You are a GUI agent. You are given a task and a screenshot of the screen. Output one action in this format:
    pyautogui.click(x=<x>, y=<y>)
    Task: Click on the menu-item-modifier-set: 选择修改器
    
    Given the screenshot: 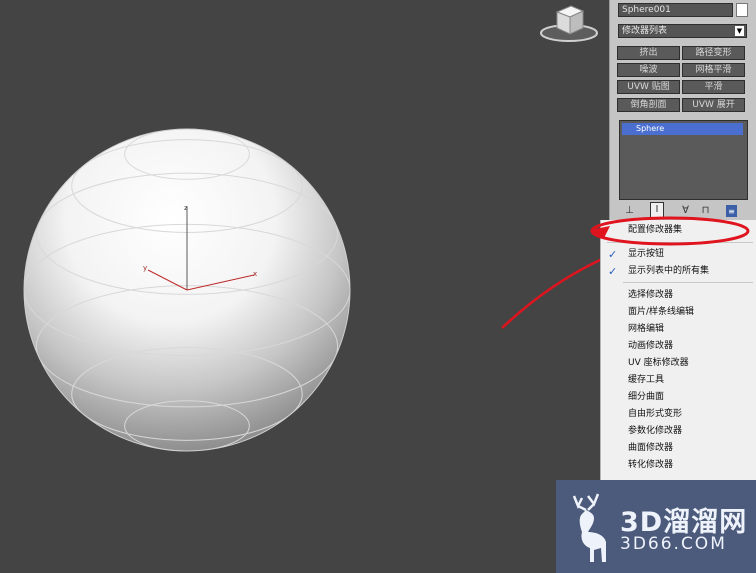 What is the action you would take?
    pyautogui.click(x=650, y=295)
    